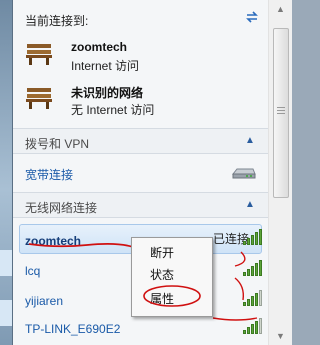 Image resolution: width=320 pixels, height=345 pixels. What do you see at coordinates (280, 336) in the screenshot?
I see `scroll-down-arrow-icon: ▼` at bounding box center [280, 336].